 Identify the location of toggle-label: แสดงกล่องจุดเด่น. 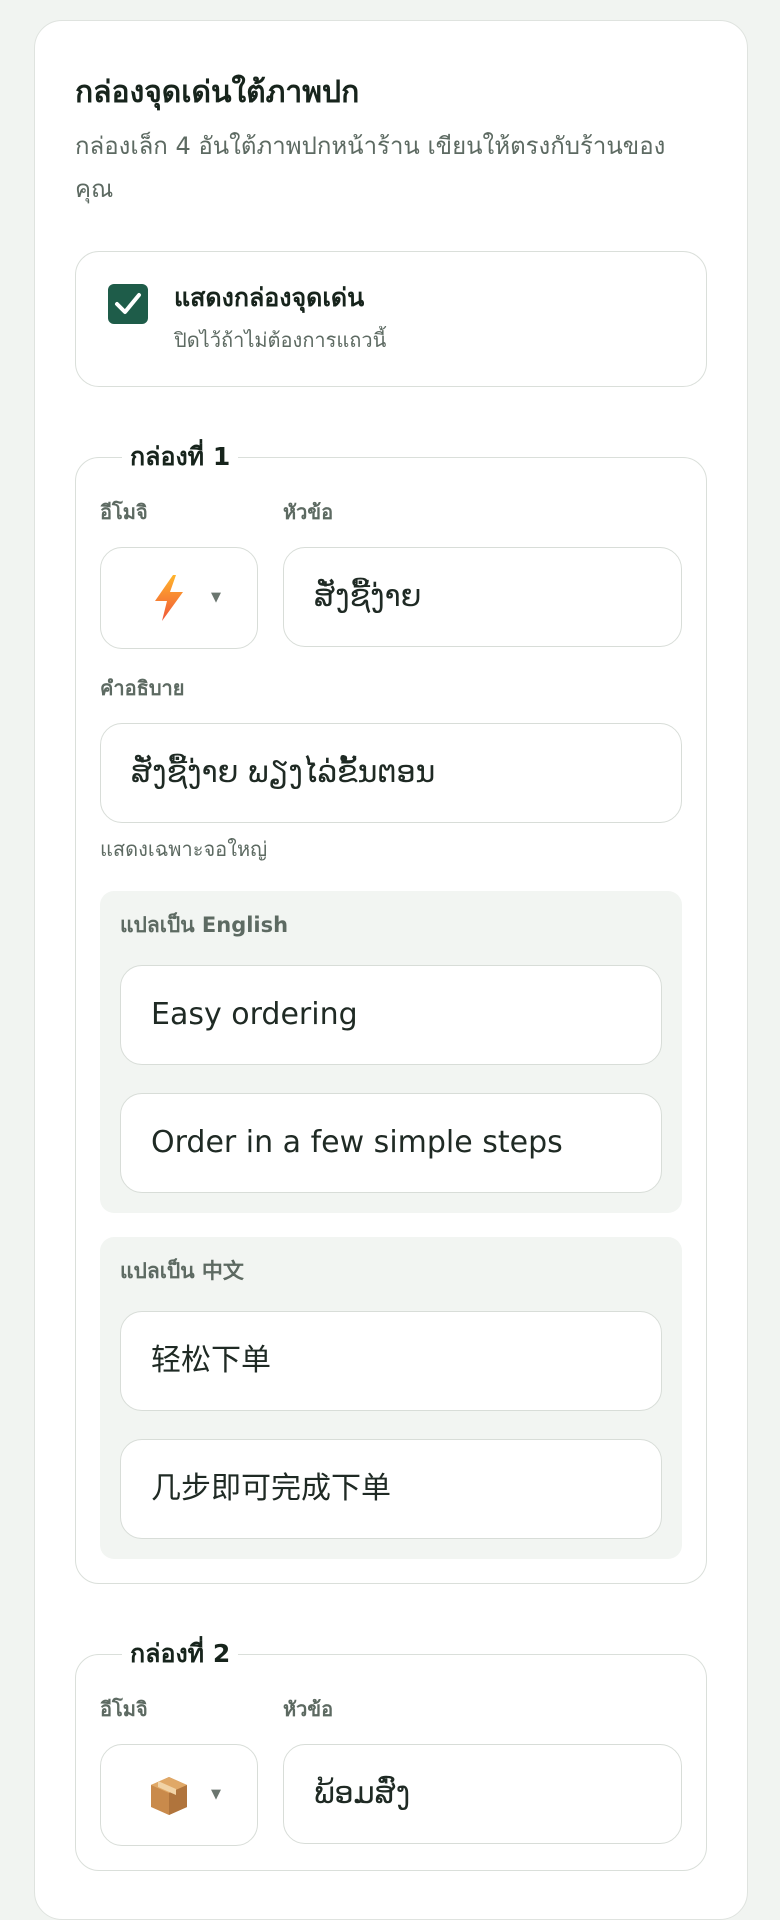
(269, 297).